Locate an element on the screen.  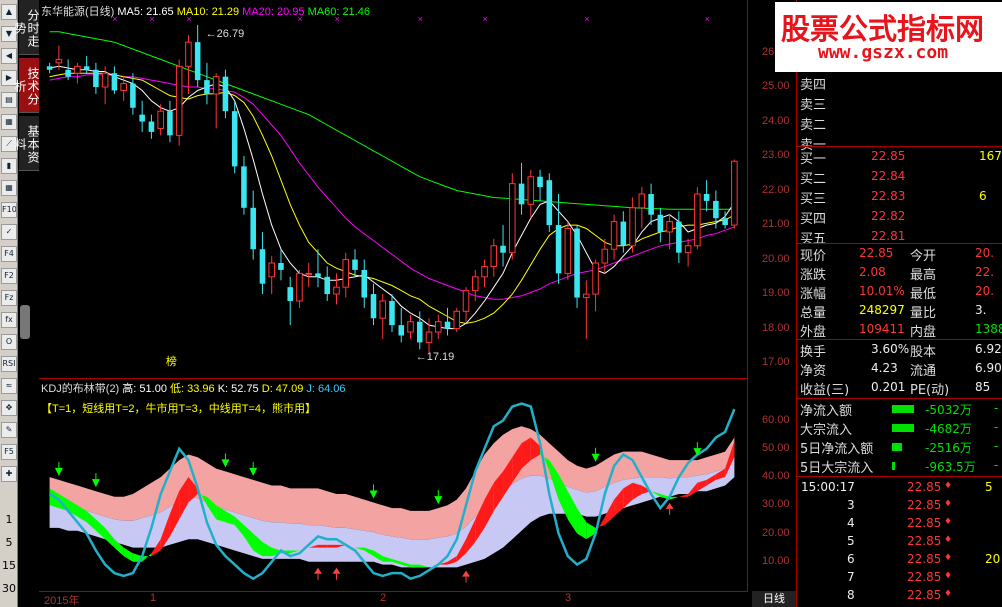
candle-chart-icon: ▦ is located at coordinates (9, 188).